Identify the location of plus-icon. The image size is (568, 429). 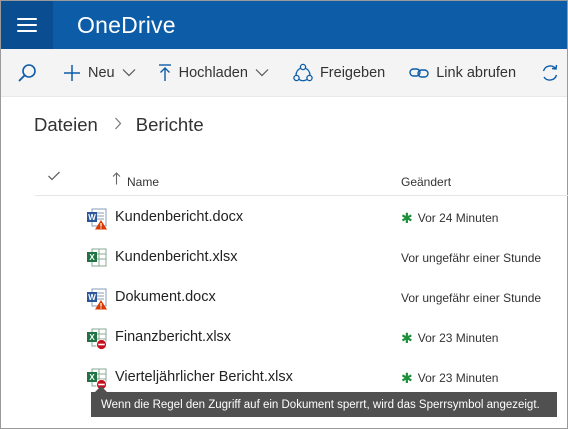
(72, 72).